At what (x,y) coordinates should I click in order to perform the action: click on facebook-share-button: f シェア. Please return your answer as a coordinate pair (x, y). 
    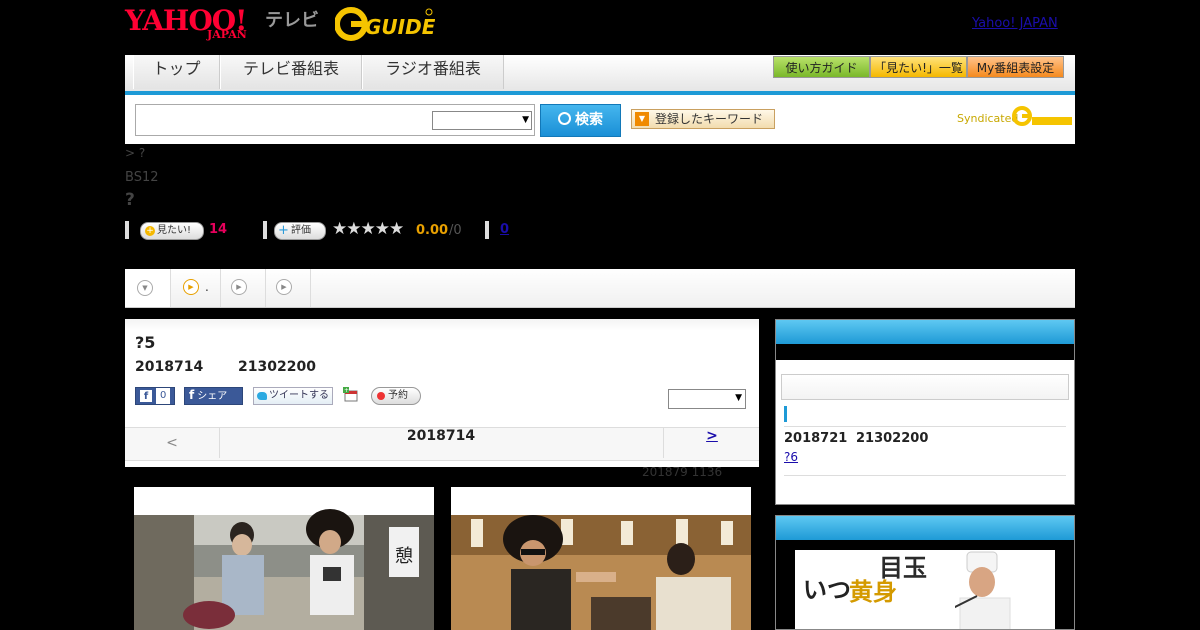
    Looking at the image, I should click on (213, 396).